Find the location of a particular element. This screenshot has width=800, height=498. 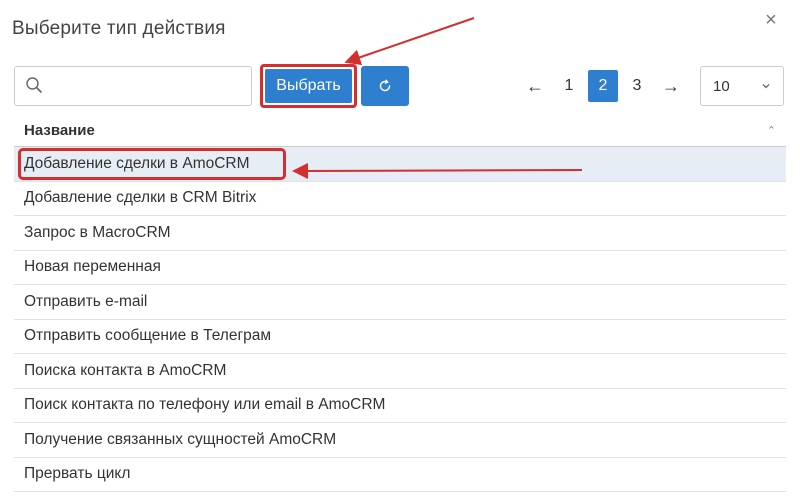

sort-icon: ⌃ is located at coordinates (771, 130).